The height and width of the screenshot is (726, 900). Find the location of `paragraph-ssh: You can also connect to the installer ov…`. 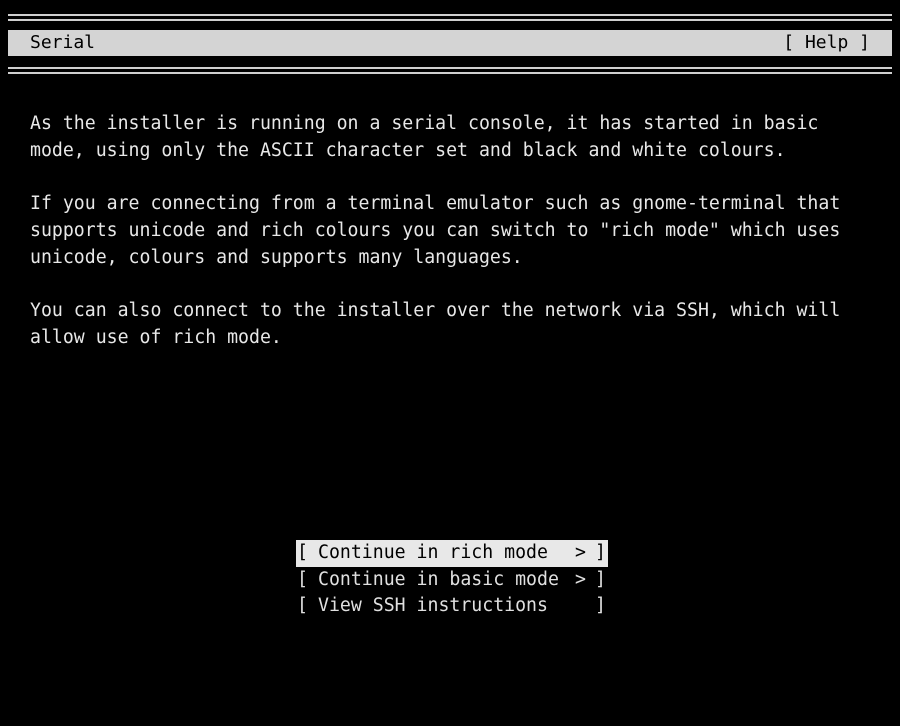

paragraph-ssh: You can also connect to the installer ov… is located at coordinates (455, 324).